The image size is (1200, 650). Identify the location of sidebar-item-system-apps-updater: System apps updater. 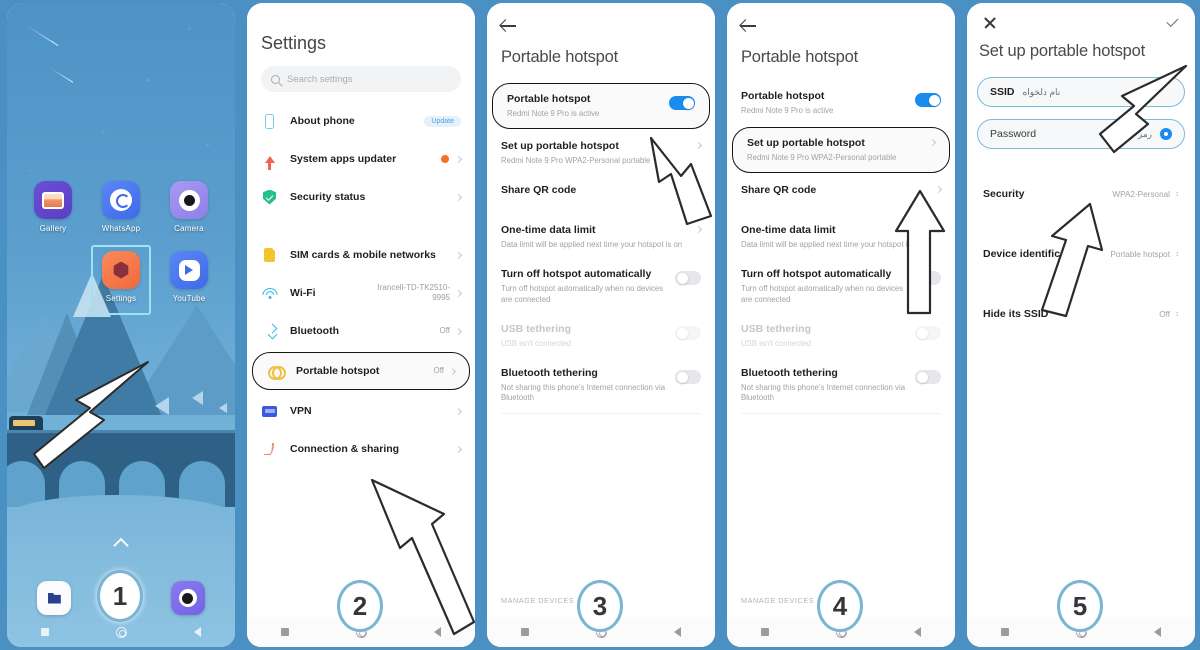
(361, 159).